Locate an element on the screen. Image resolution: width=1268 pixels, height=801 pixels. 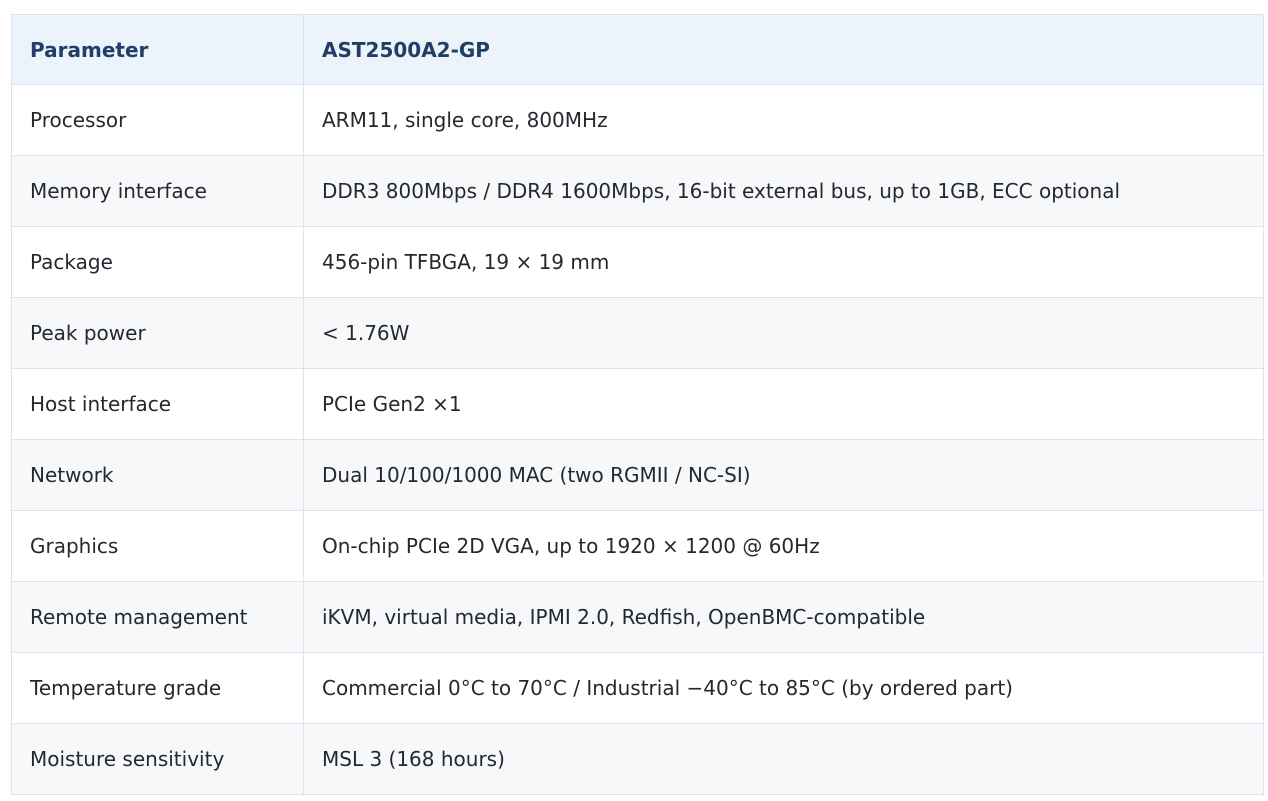
table-row: Host interface PCIe Gen2 ×1 is located at coordinates (637, 404).